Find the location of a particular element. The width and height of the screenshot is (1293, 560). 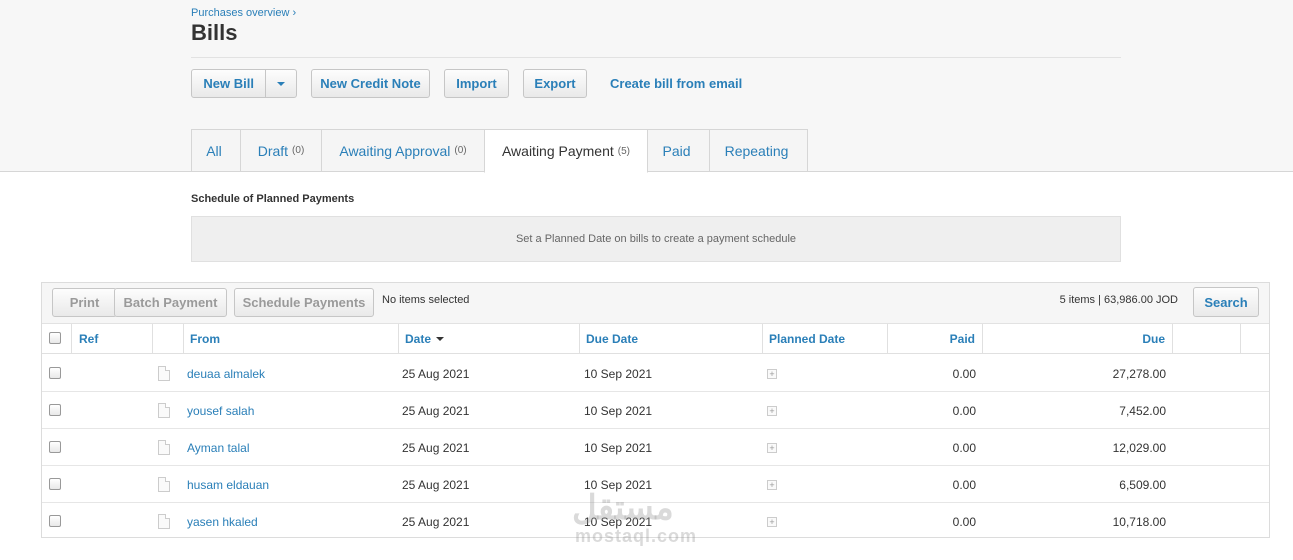

bill-from-link: deuaa almalek is located at coordinates (226, 373).